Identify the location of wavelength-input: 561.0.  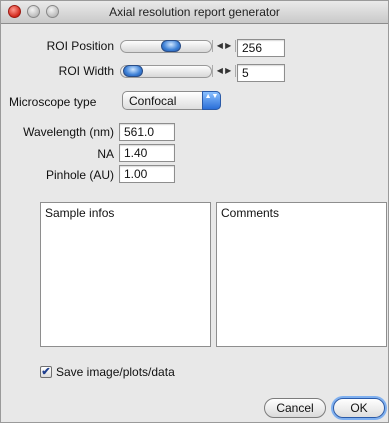
(147, 132).